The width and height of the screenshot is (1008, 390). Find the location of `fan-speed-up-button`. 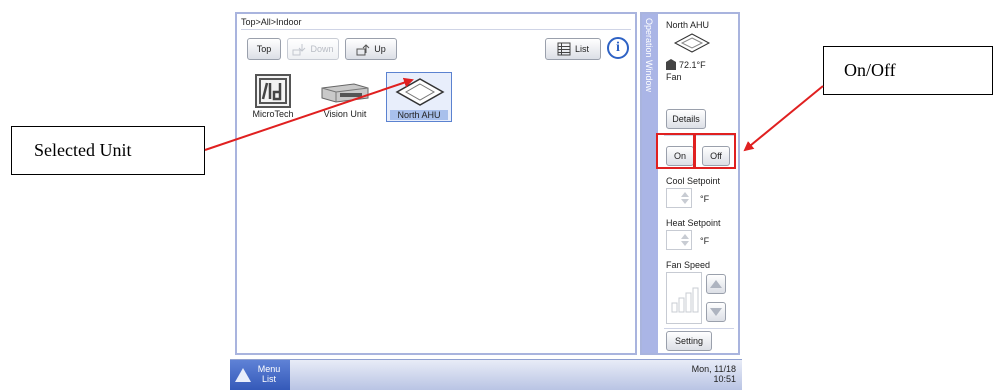

fan-speed-up-button is located at coordinates (716, 284).